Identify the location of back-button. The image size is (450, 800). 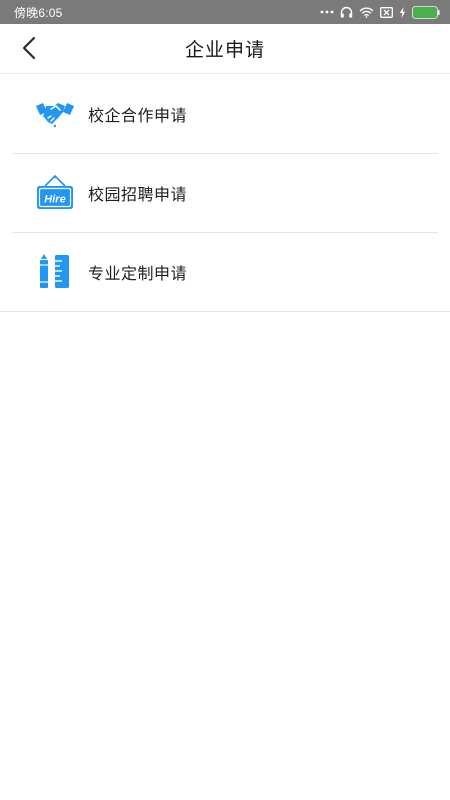
(29, 50).